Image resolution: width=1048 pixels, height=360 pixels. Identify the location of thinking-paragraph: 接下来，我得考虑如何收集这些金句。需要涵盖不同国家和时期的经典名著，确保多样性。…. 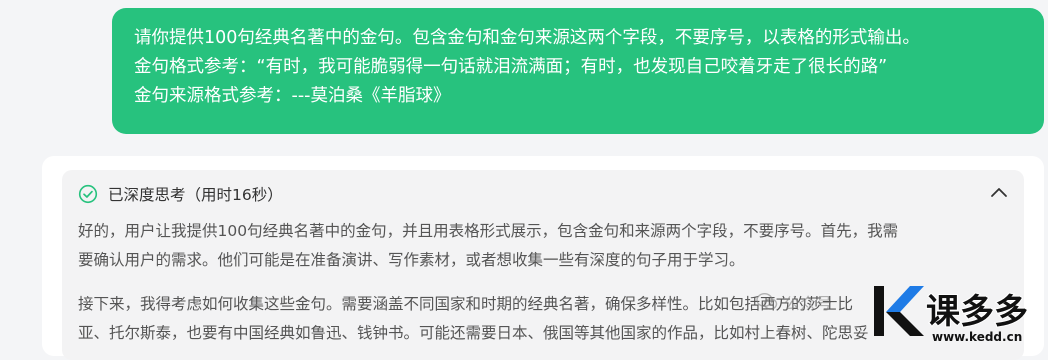
(543, 319).